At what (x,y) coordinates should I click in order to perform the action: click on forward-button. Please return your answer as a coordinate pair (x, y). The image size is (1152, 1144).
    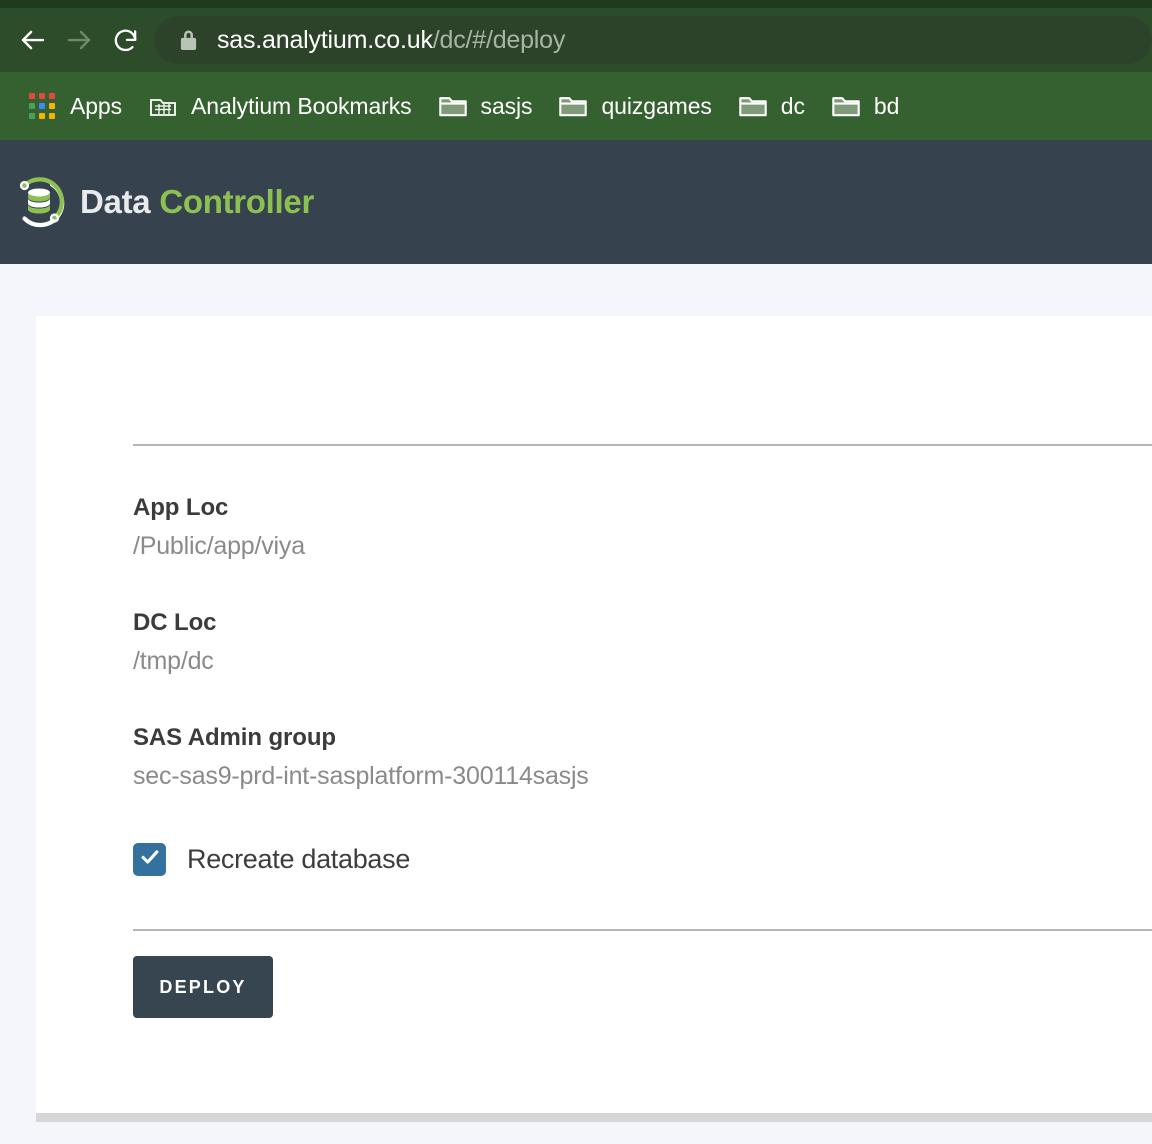
    Looking at the image, I should click on (79, 40).